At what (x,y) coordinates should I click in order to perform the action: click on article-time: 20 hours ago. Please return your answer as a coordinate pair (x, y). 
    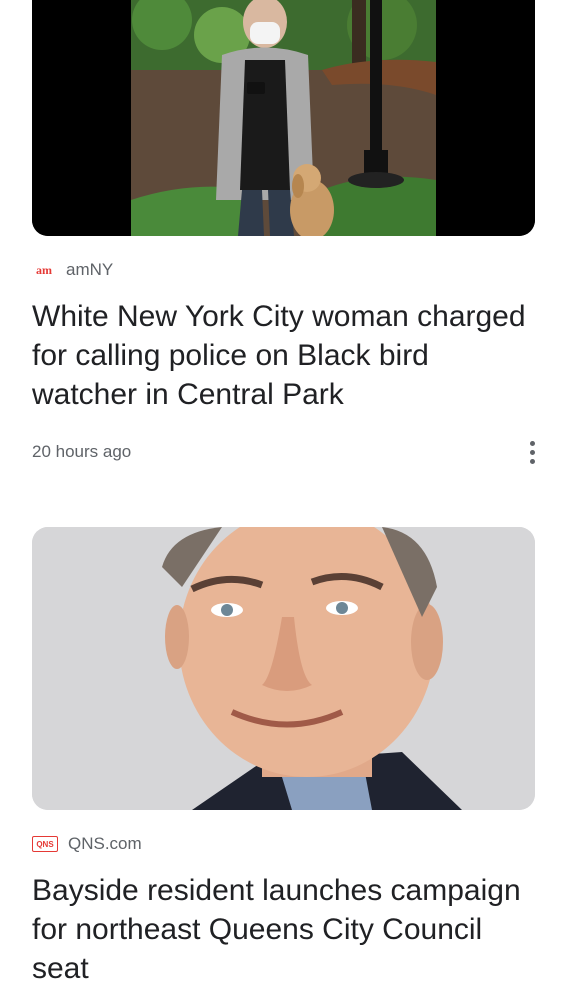
    Looking at the image, I should click on (82, 451).